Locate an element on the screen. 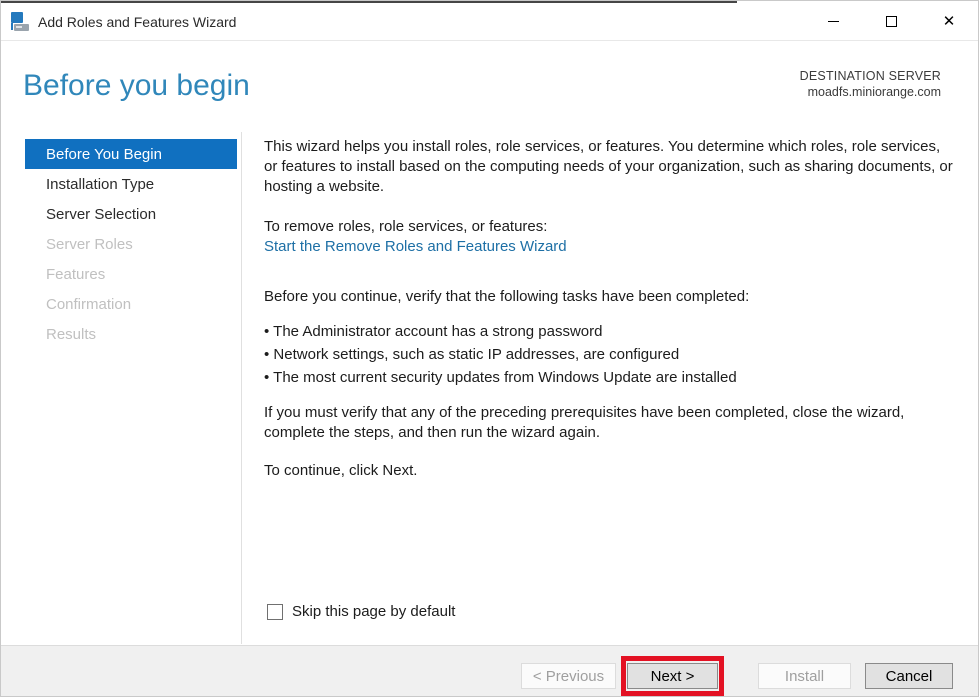  minimize-button is located at coordinates (833, 21).